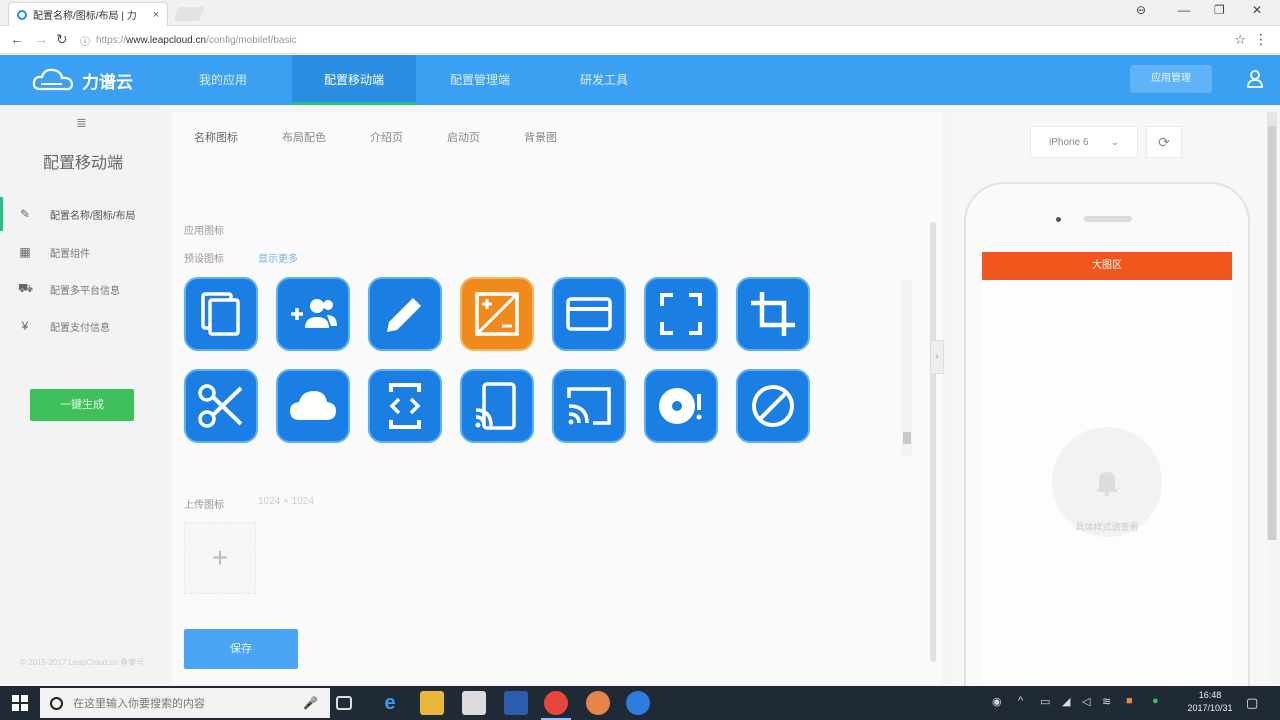 This screenshot has width=1280, height=720. I want to click on tab-layout-color: 布局配色, so click(304, 137).